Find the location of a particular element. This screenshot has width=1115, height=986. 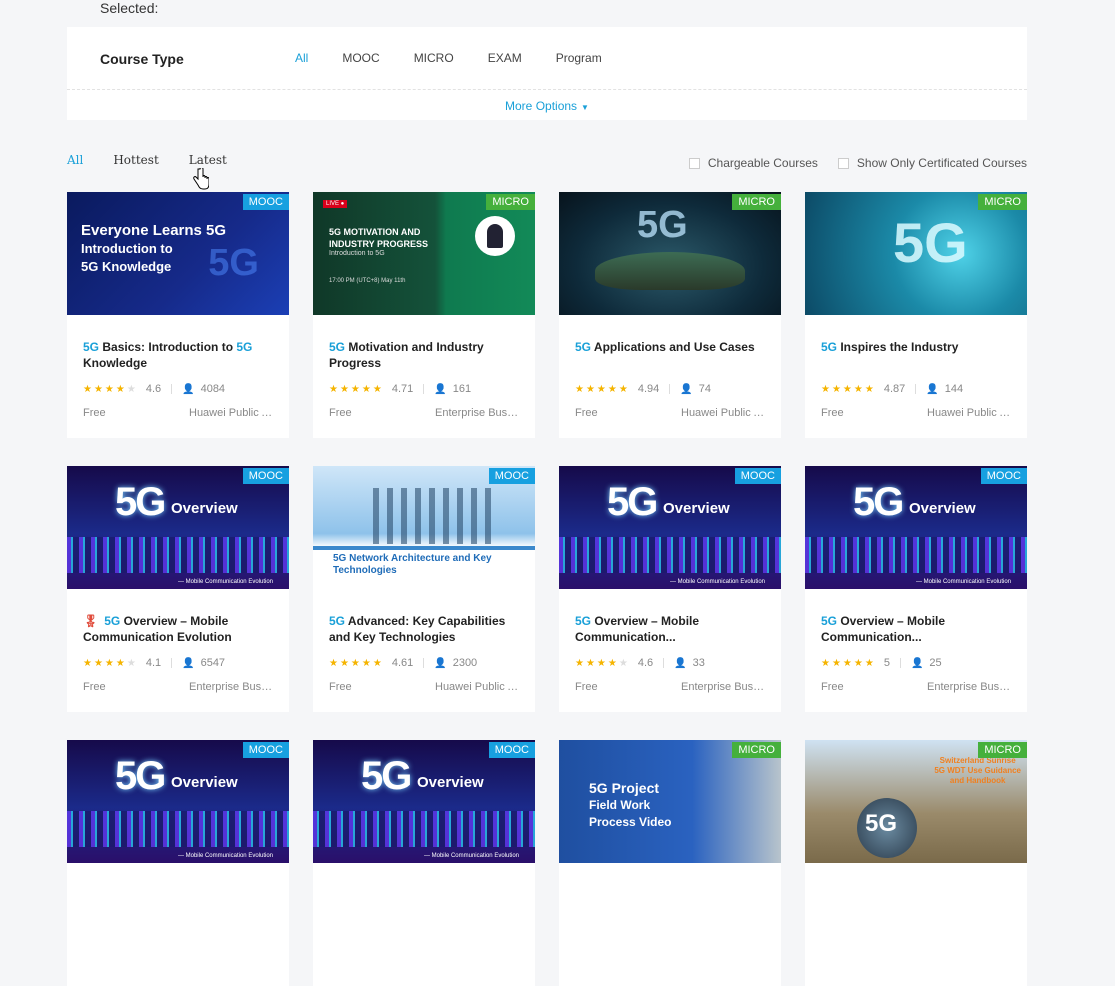

course-title: 5G Inspires the Industry is located at coordinates (916, 355).